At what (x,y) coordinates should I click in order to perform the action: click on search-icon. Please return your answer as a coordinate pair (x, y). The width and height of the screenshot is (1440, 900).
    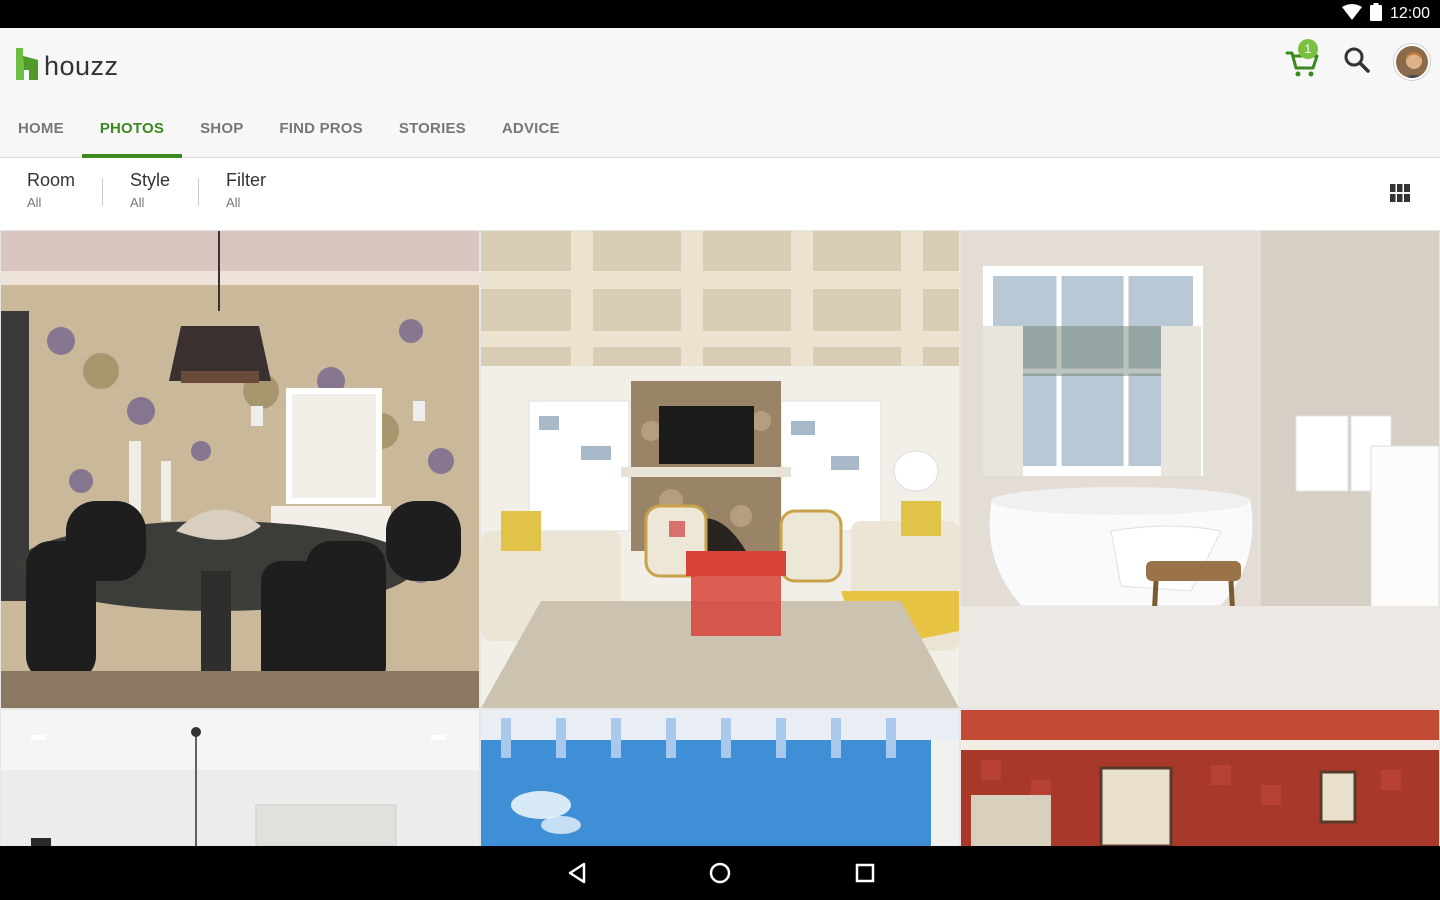
    Looking at the image, I should click on (1357, 62).